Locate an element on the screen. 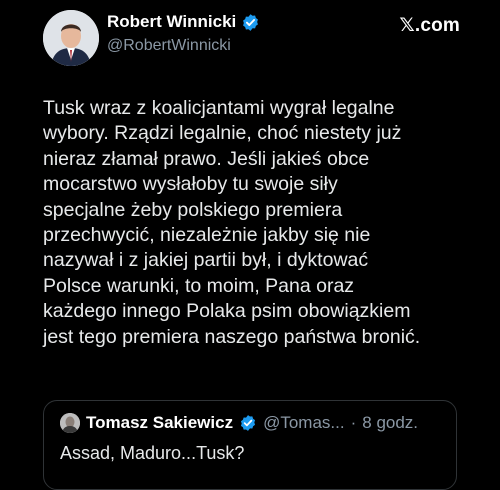  quoted-avatar-photo-icon is located at coordinates (70, 423).